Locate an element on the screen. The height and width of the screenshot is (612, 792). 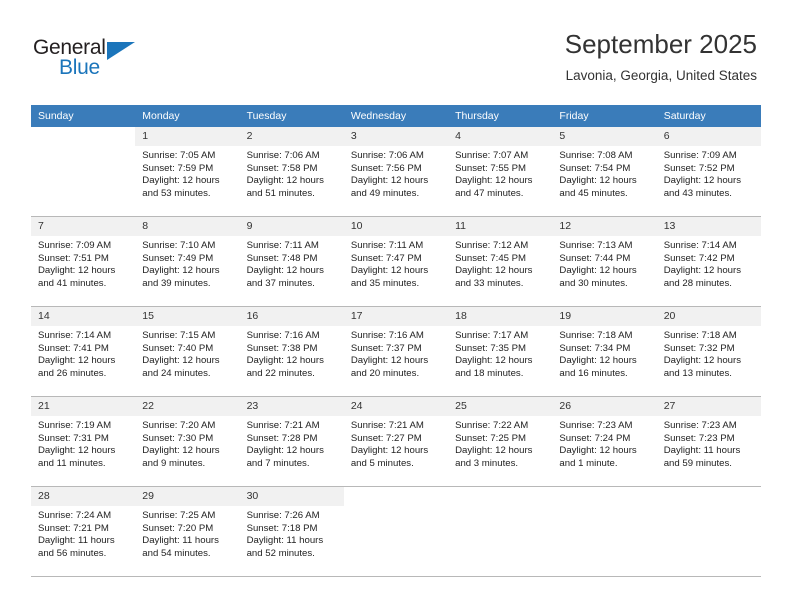
day-number: 21 is located at coordinates (83, 406).